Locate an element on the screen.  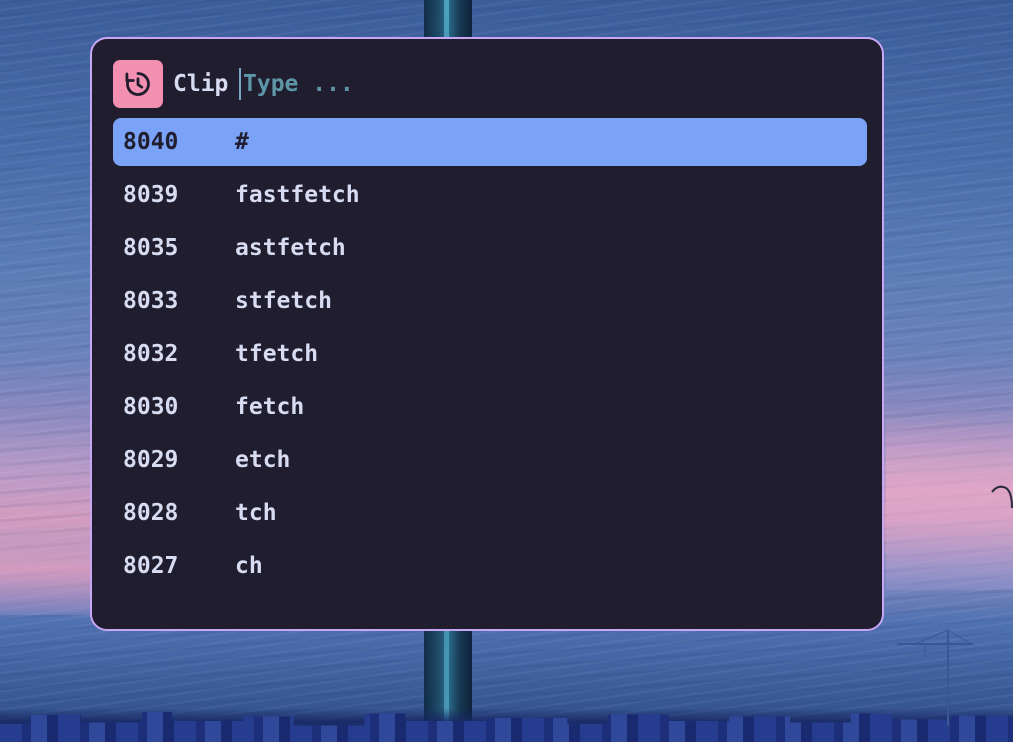
result-row: 8027 ch is located at coordinates (490, 566).